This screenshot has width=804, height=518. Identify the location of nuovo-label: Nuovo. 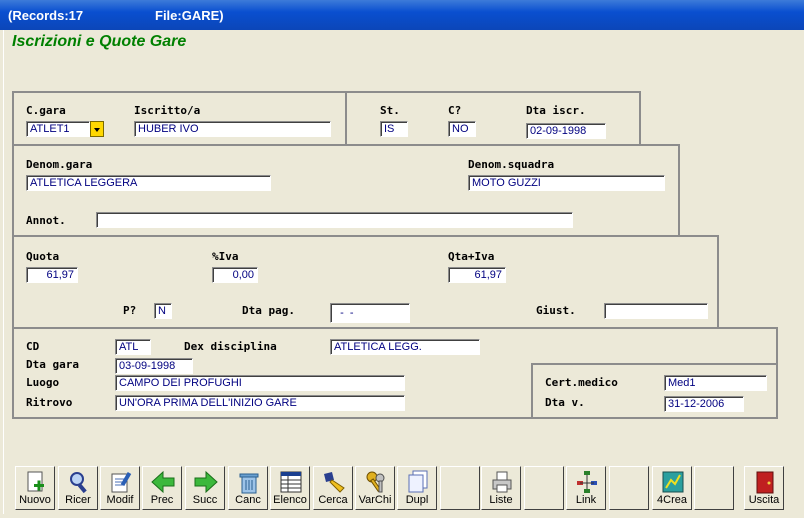
(35, 500).